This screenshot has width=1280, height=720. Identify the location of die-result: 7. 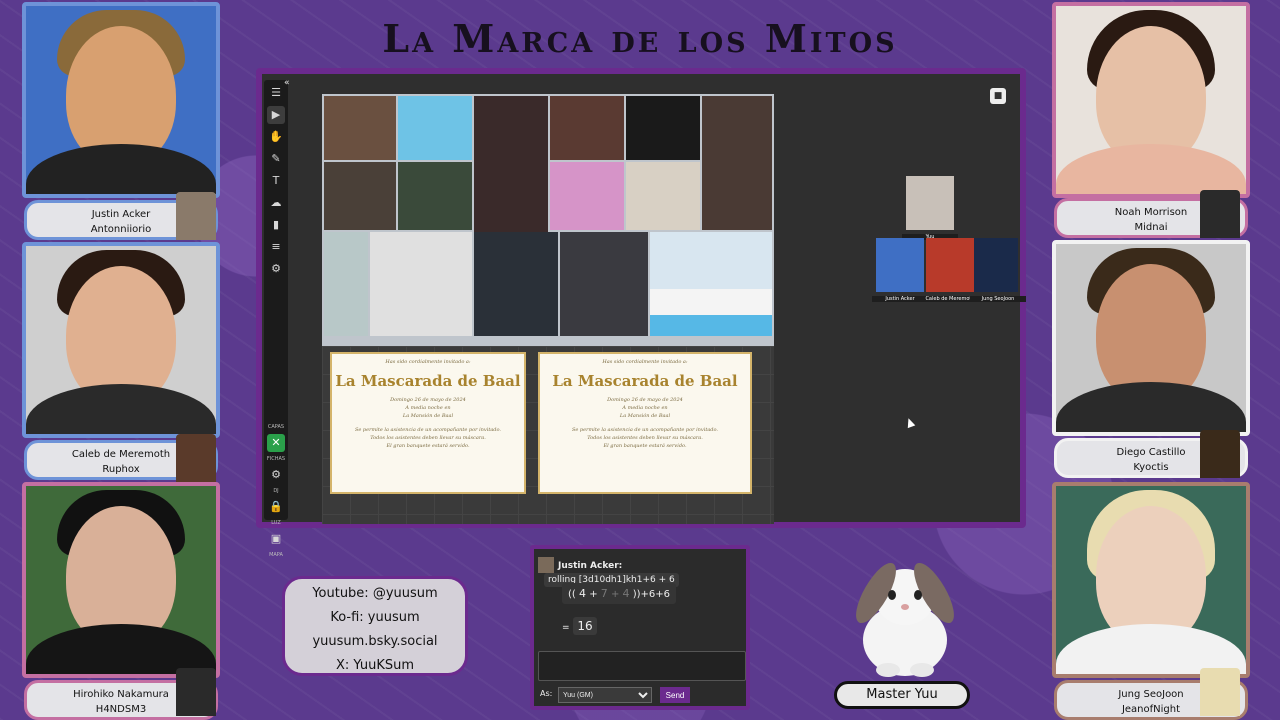
(604, 593).